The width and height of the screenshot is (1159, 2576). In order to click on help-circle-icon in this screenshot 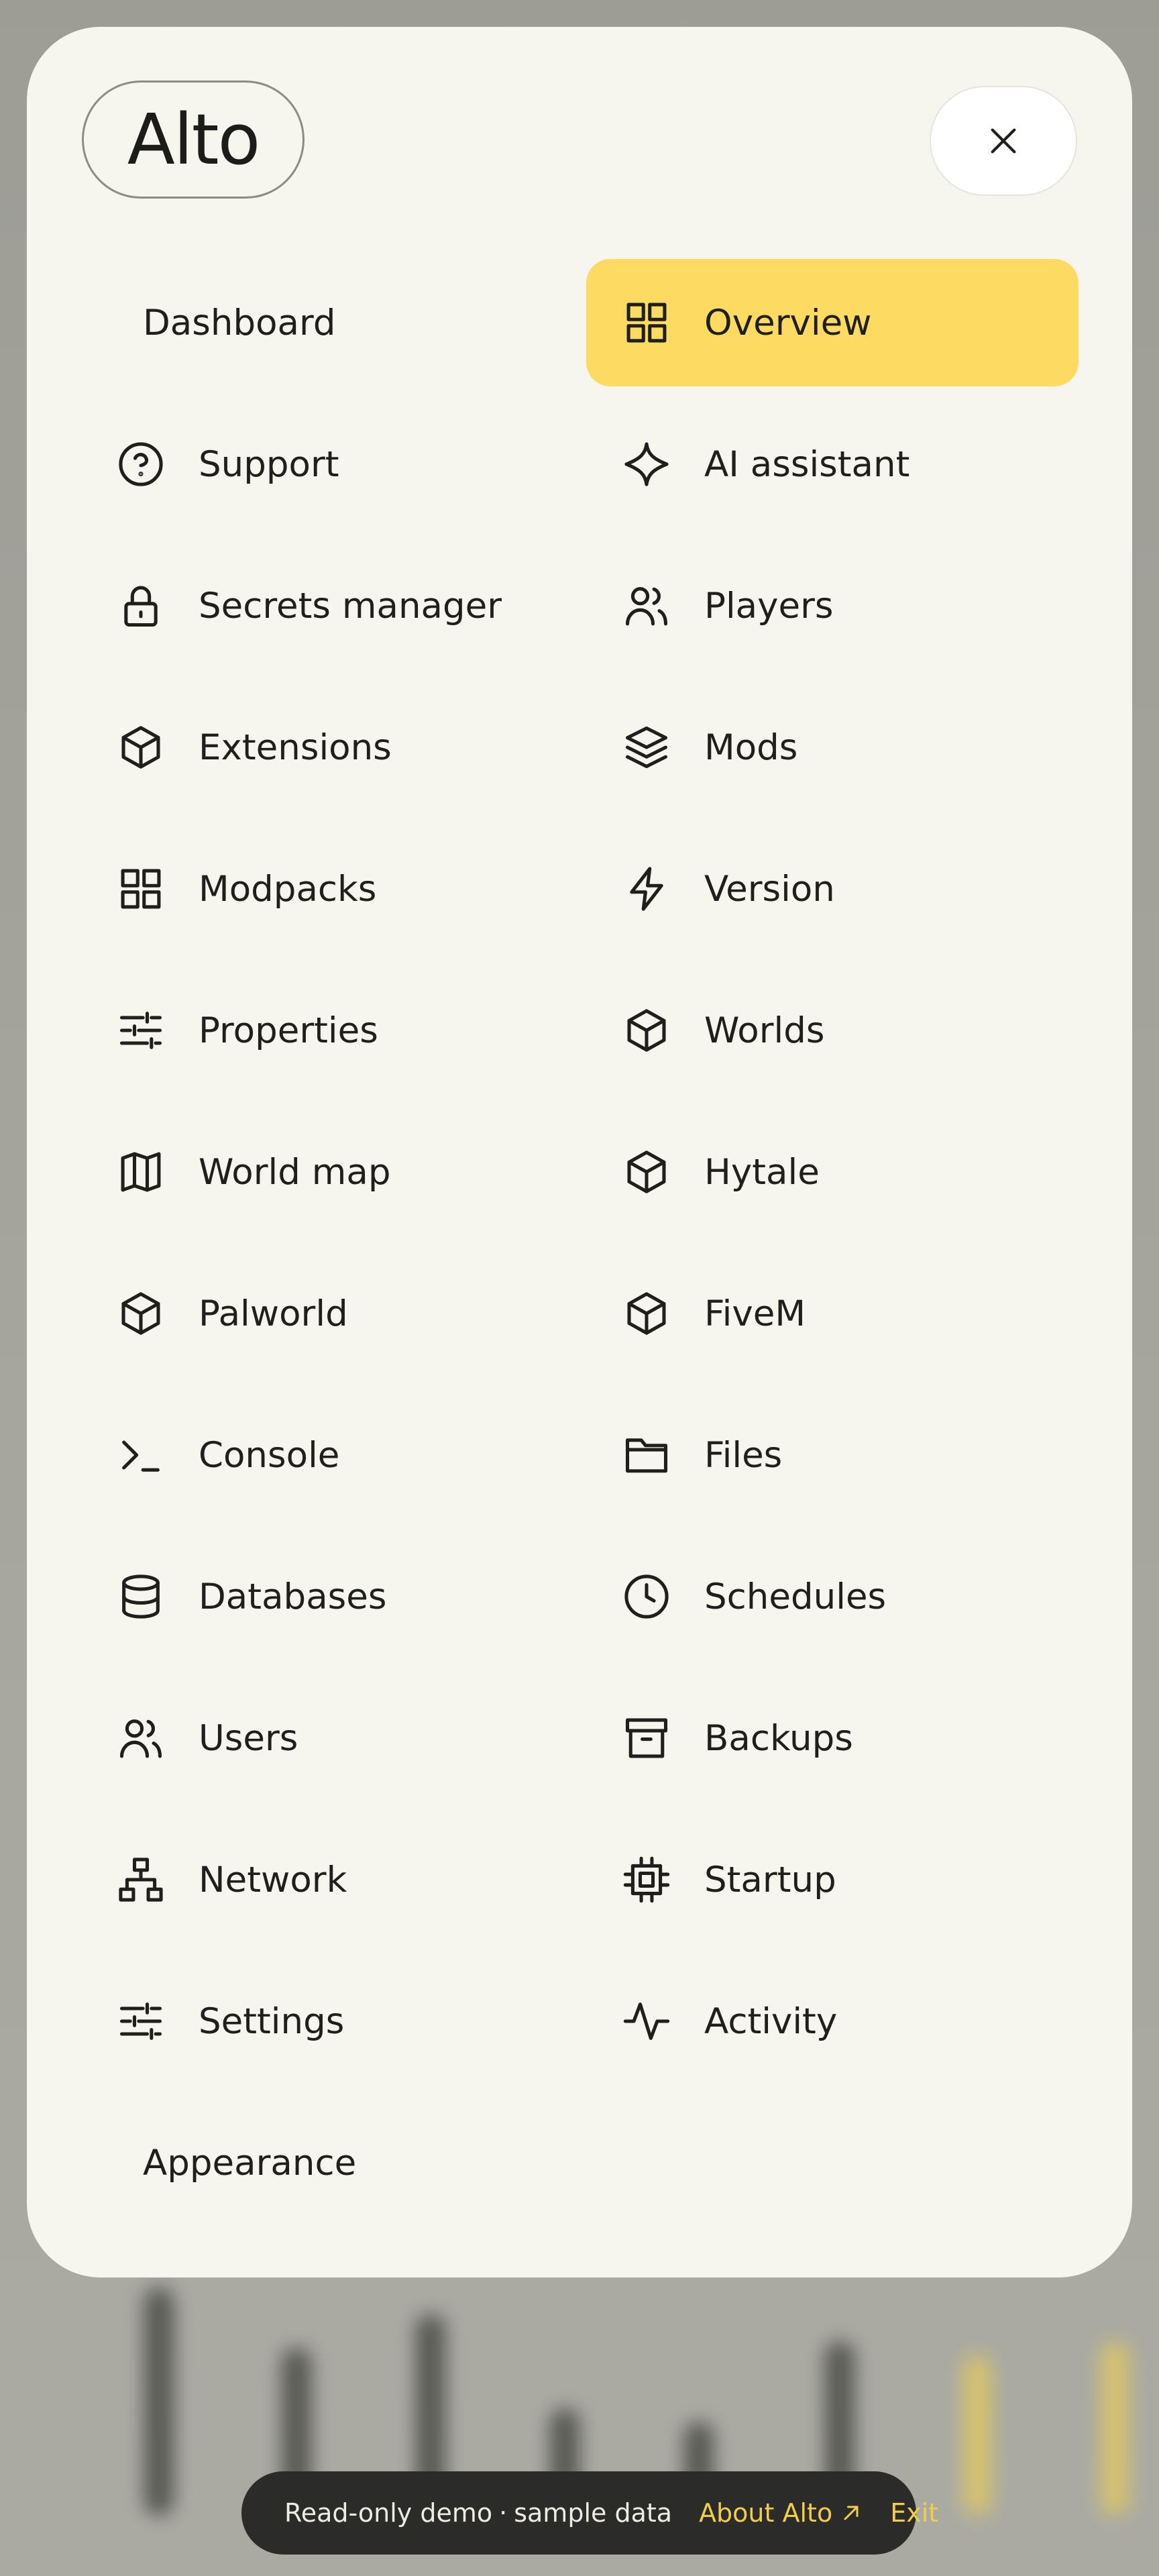, I will do `click(141, 464)`.